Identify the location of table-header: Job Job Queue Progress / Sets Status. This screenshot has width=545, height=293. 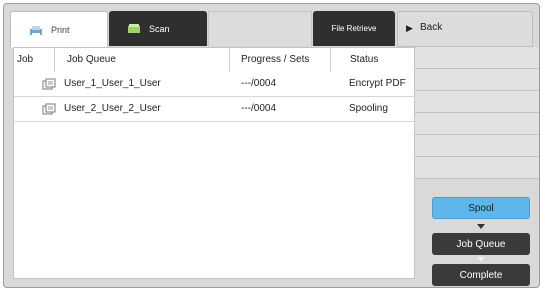
(214, 60).